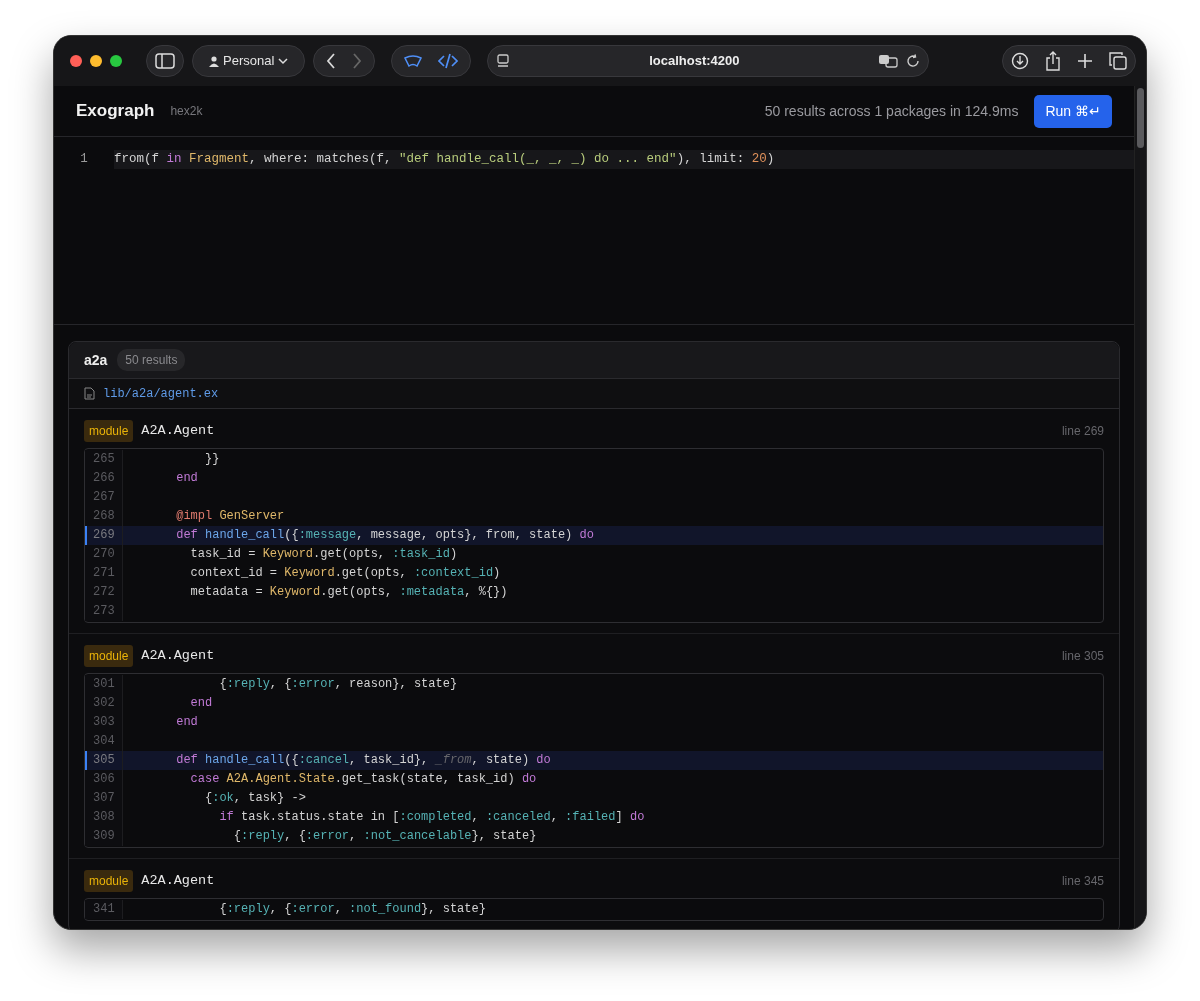 The image size is (1200, 1001). What do you see at coordinates (1082, 431) in the screenshot?
I see `line-label: line 269` at bounding box center [1082, 431].